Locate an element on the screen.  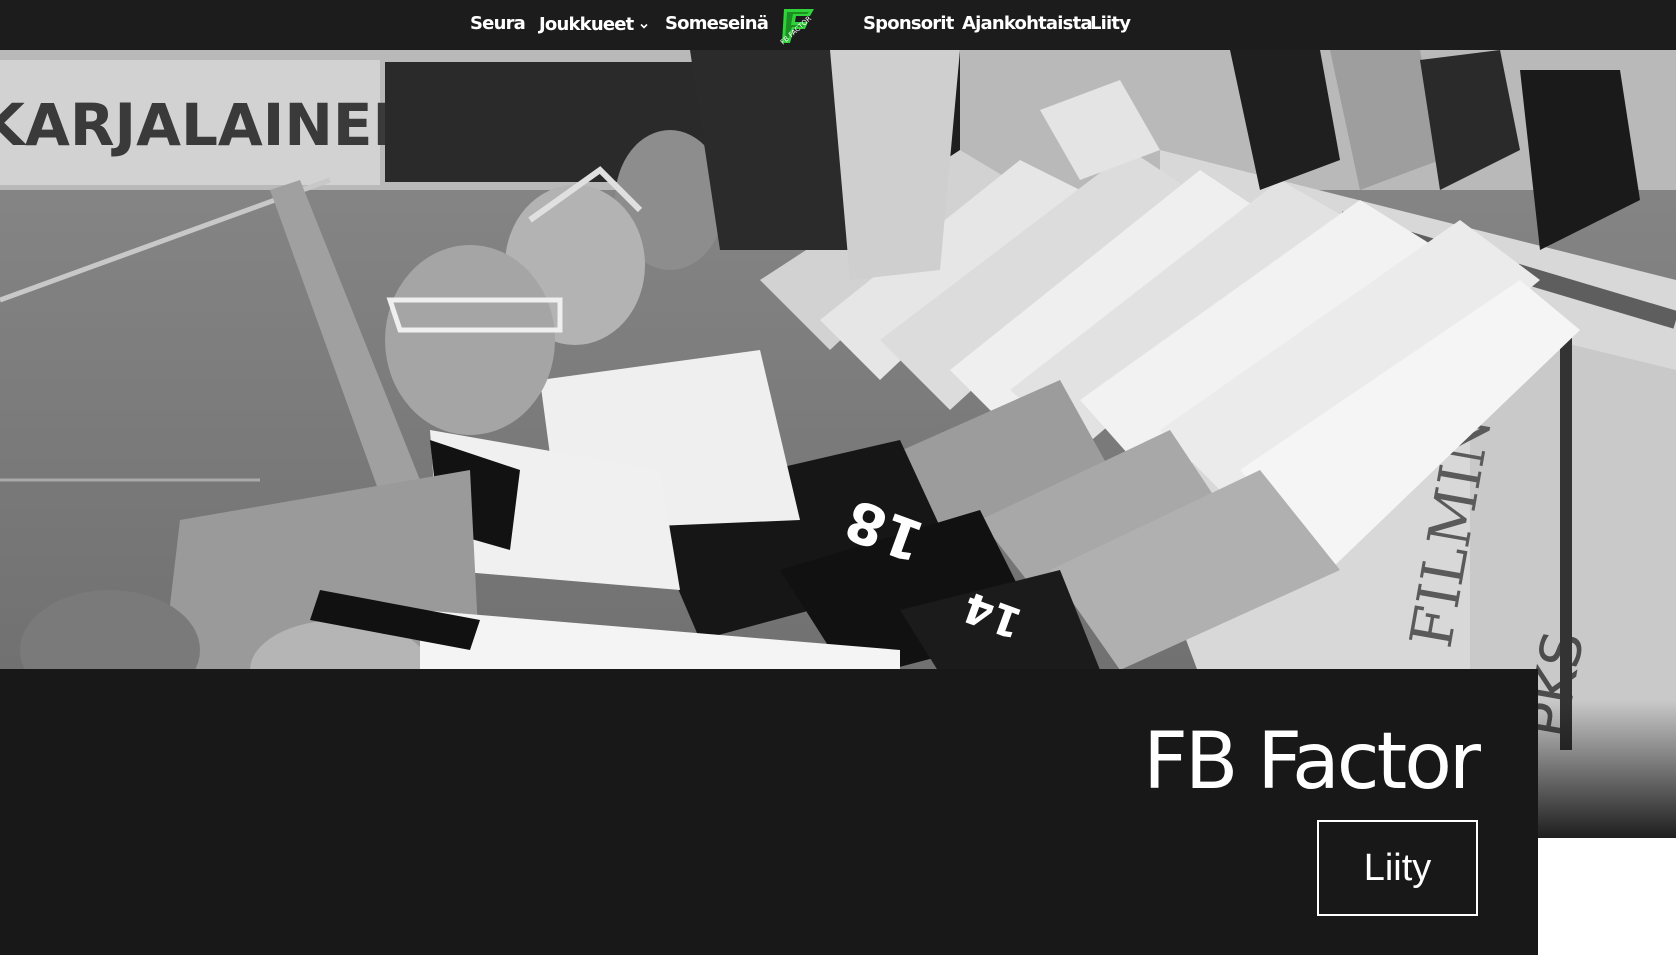
nav-item-liity: Liity is located at coordinates (1110, 25).